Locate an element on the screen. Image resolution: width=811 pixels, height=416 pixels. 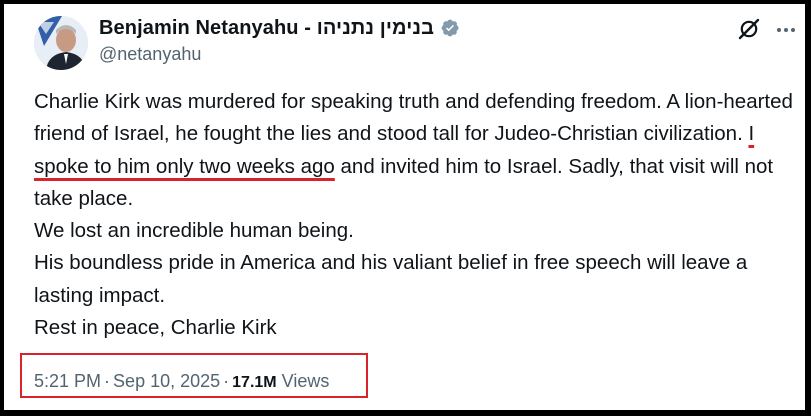
views-count: 17.1M is located at coordinates (254, 382).